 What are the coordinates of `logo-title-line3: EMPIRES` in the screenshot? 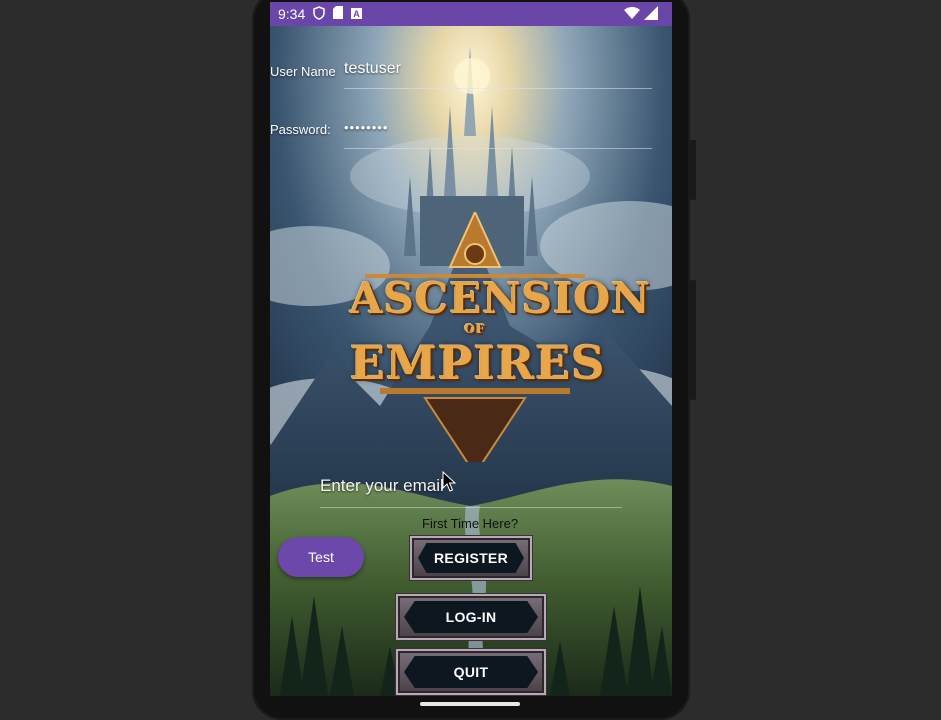 It's located at (478, 363).